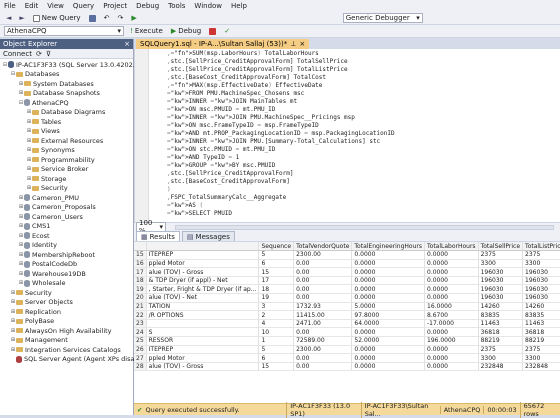 The width and height of the screenshot is (560, 418). I want to click on tree-node: ⊞ MembershipReboot, so click(56, 254).